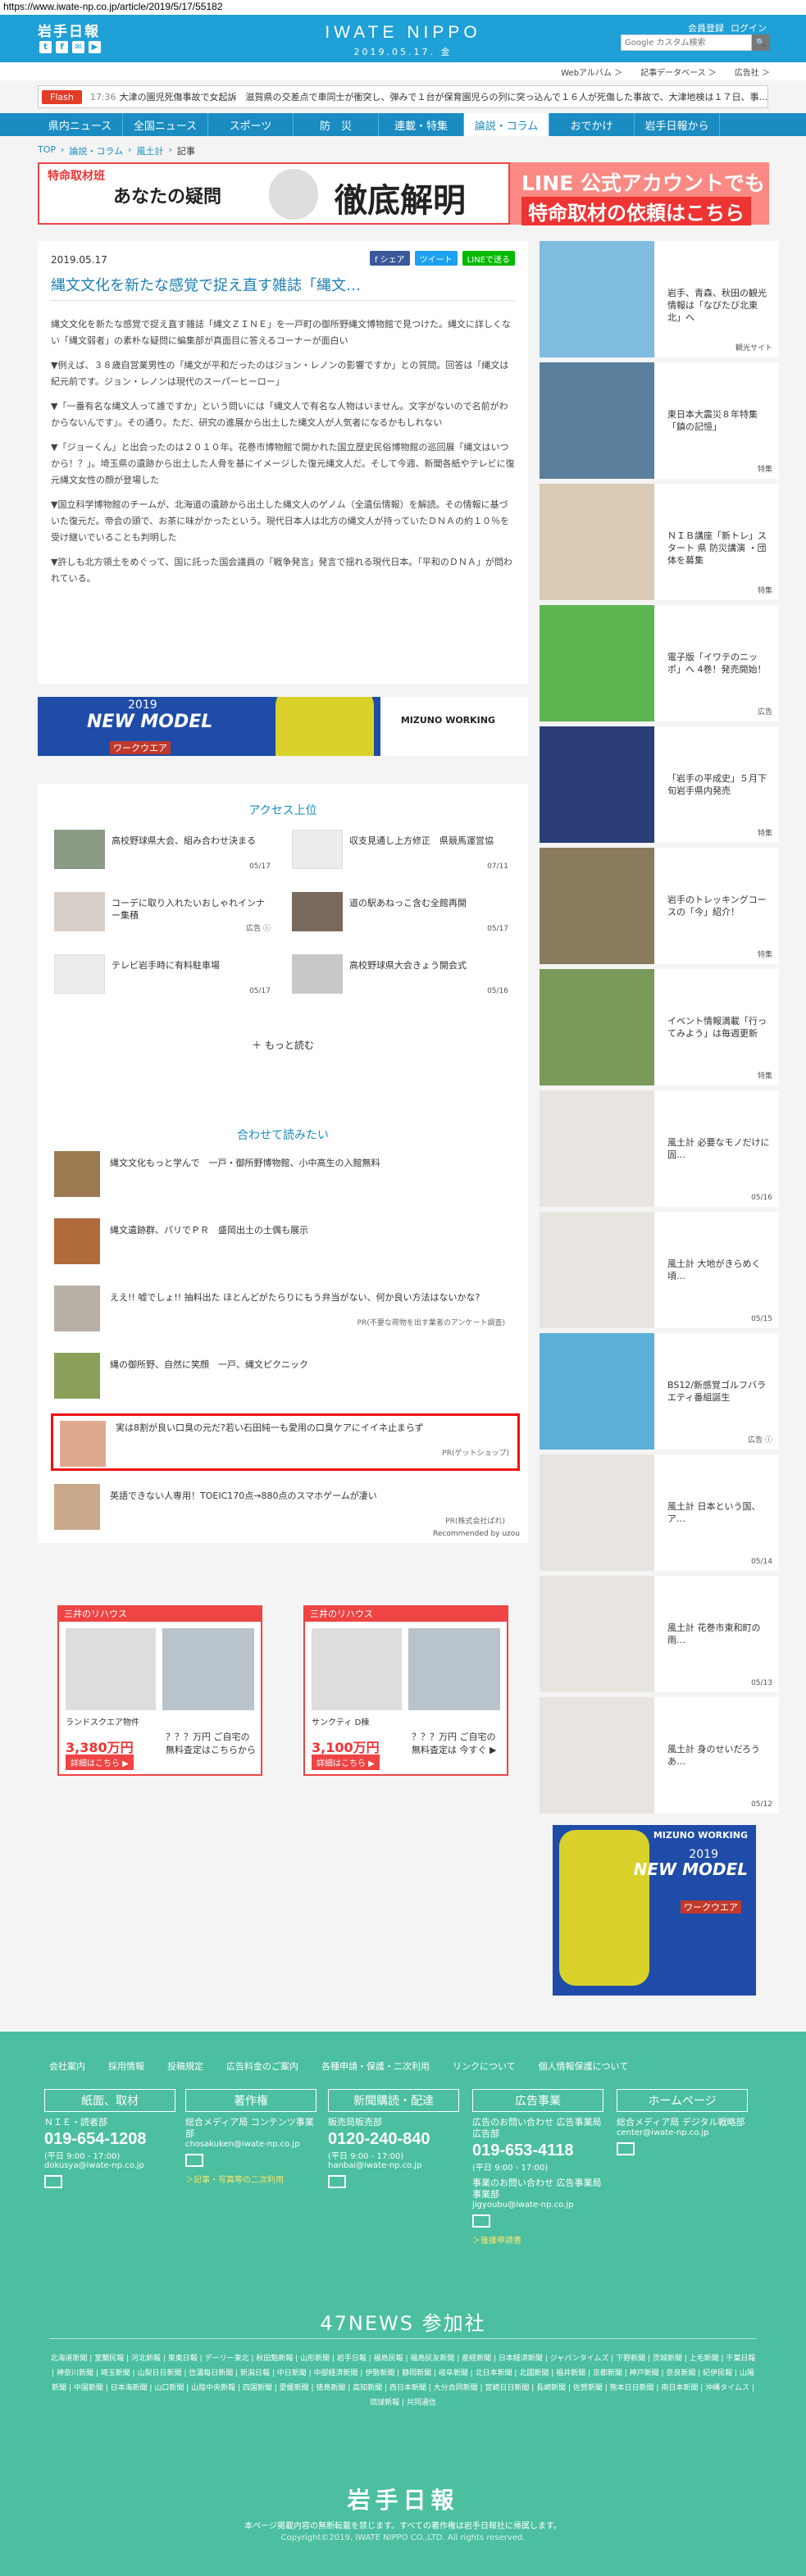  Describe the element at coordinates (402, 913) in the screenshot. I see `ranking-item: 道の駅あねっこ含む全館再開 05/17` at that location.